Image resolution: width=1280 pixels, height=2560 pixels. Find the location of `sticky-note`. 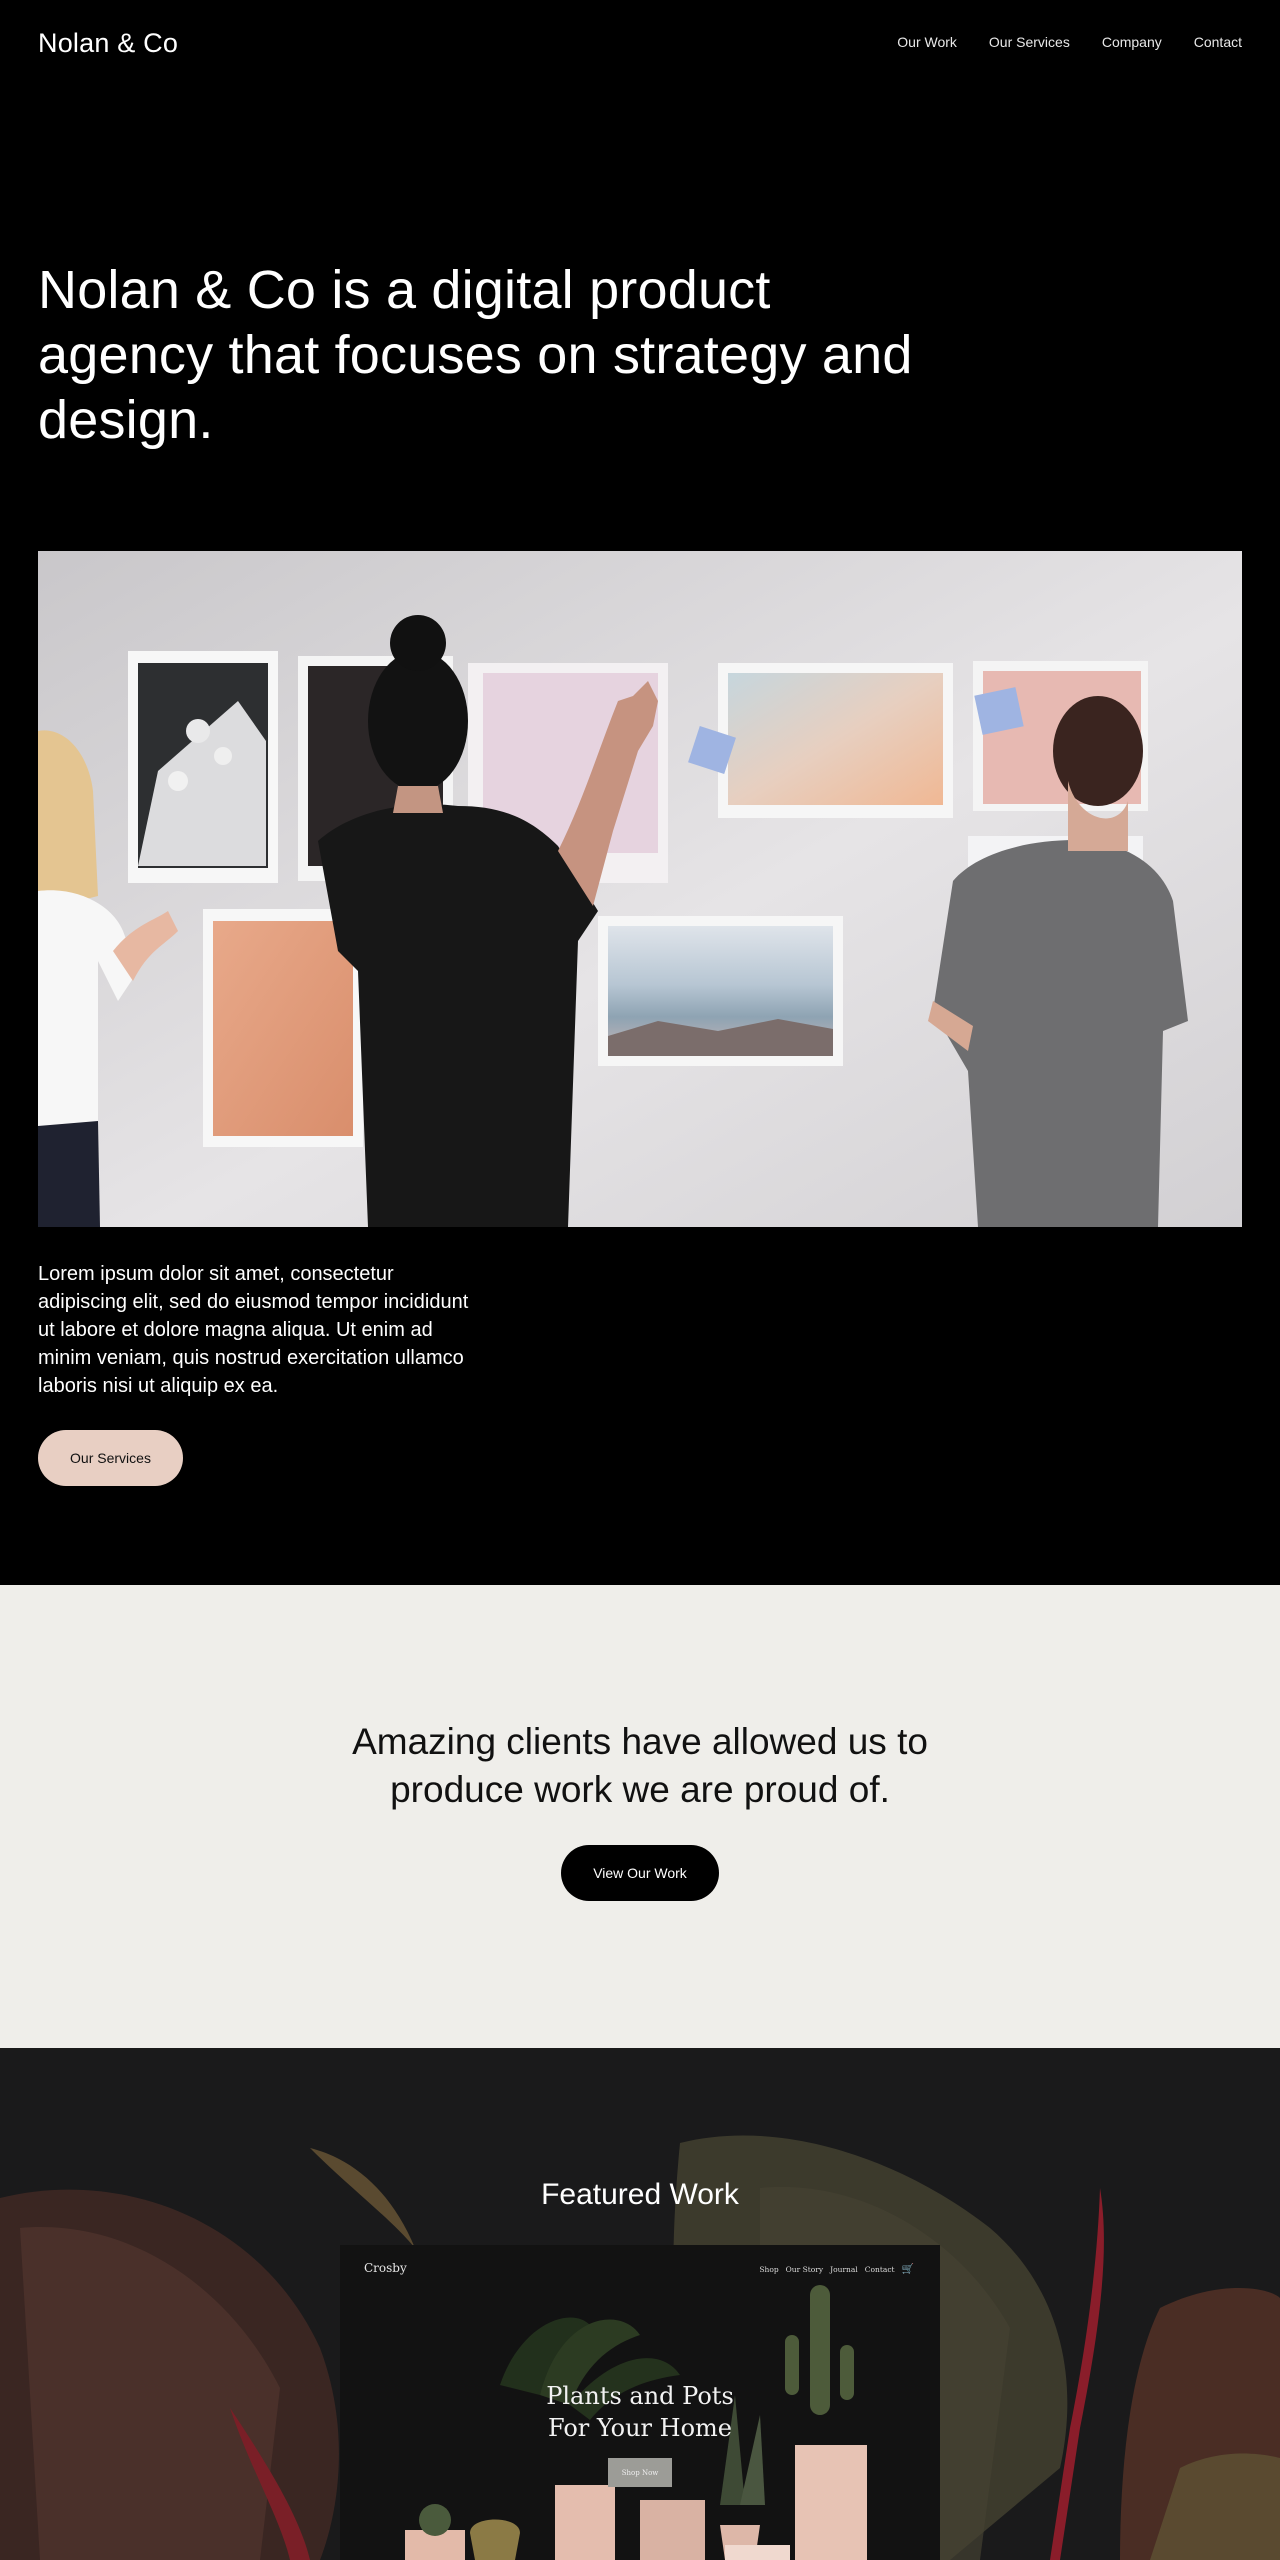

sticky-note is located at coordinates (999, 711).